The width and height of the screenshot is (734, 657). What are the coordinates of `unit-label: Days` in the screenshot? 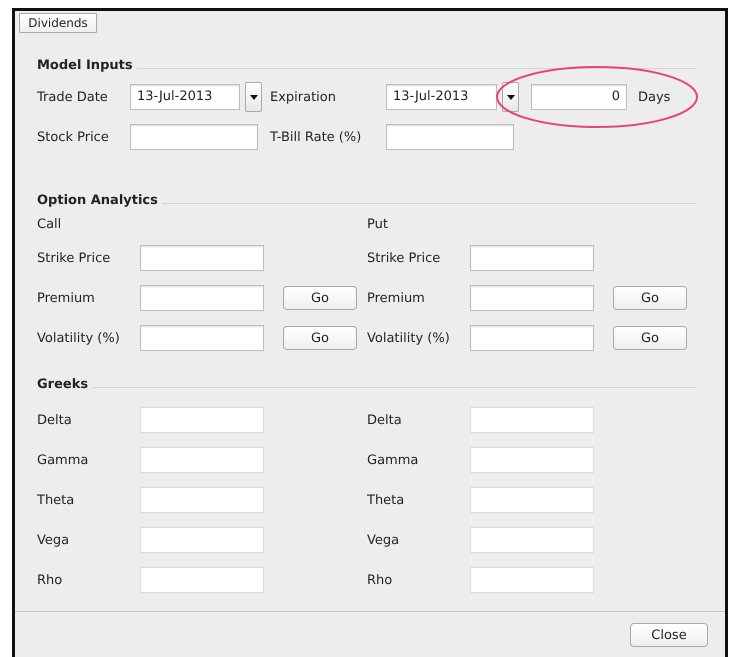 It's located at (654, 97).